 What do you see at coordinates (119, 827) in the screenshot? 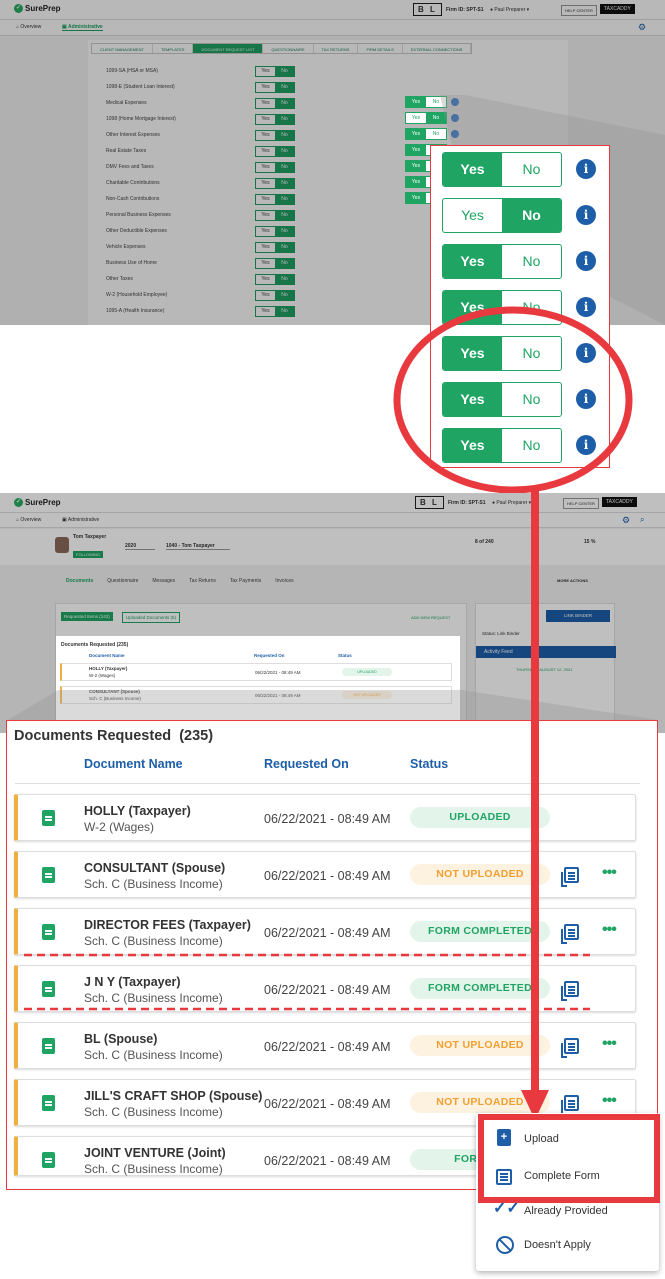
I see `document-type: W-2 (Wages)` at bounding box center [119, 827].